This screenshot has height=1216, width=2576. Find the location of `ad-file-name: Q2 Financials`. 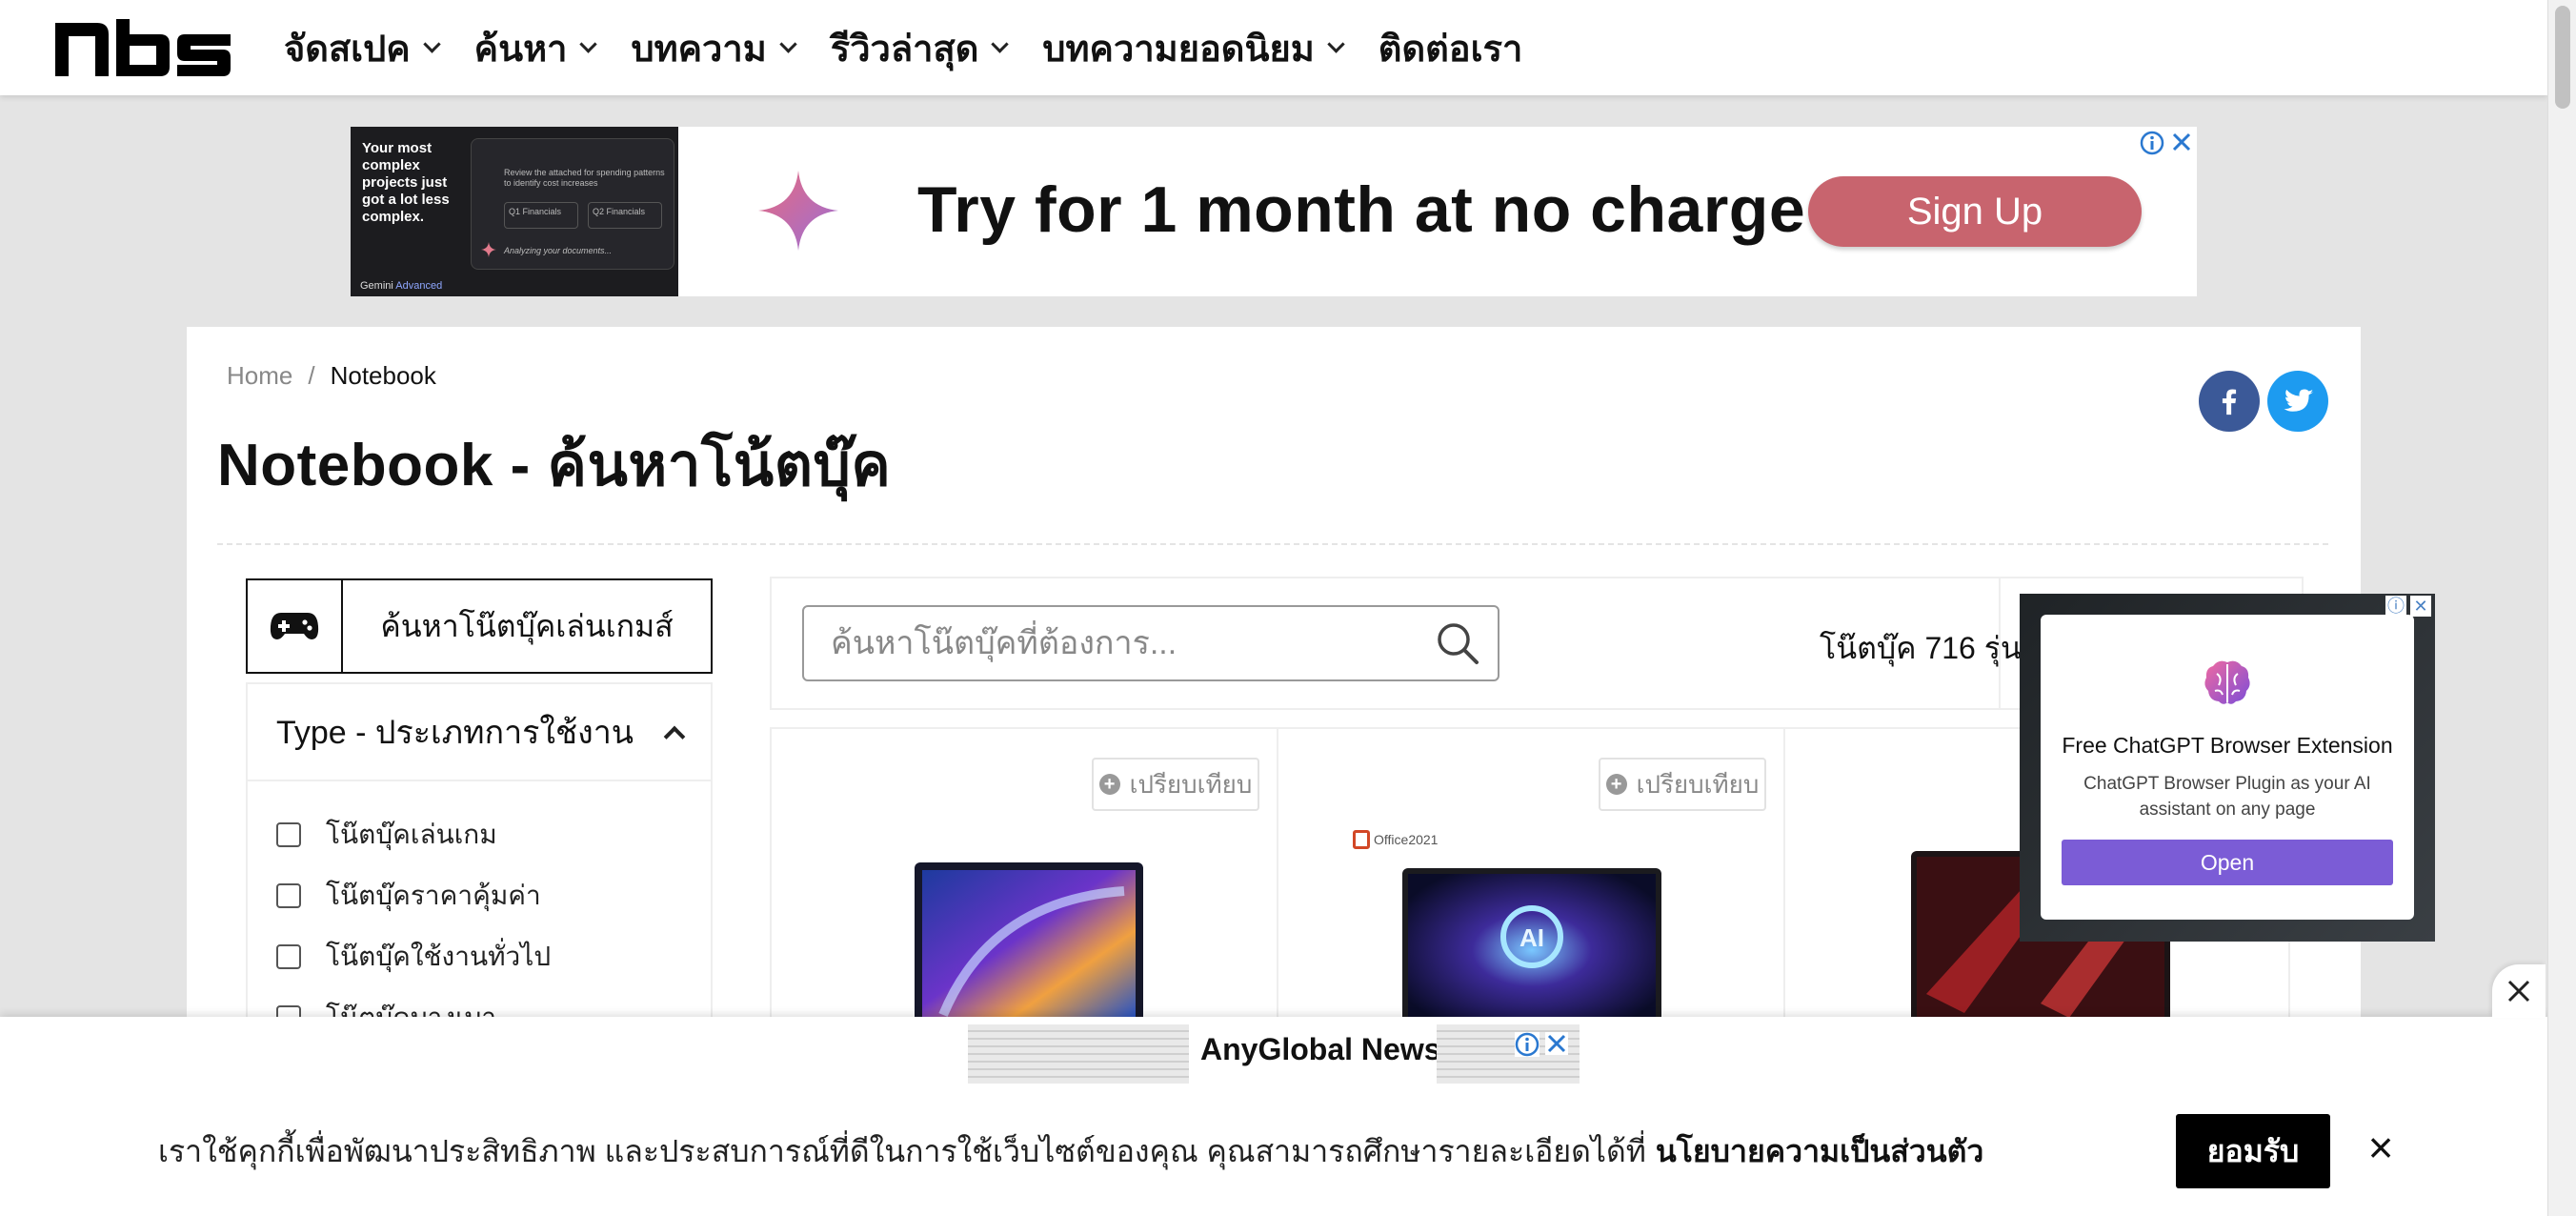

ad-file-name: Q2 Financials is located at coordinates (619, 212).